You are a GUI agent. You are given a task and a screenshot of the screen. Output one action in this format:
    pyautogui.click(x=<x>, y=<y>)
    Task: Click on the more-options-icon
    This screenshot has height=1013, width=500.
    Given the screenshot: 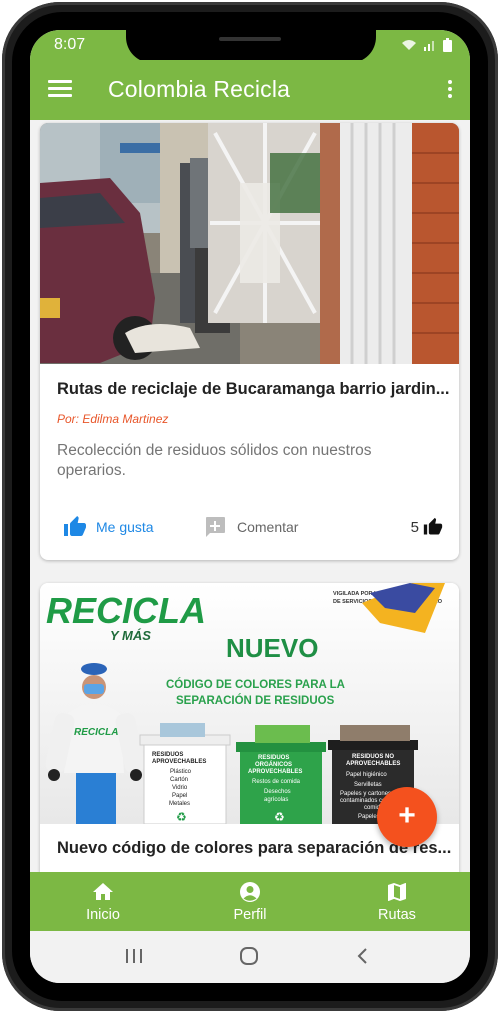 What is the action you would take?
    pyautogui.click(x=450, y=91)
    